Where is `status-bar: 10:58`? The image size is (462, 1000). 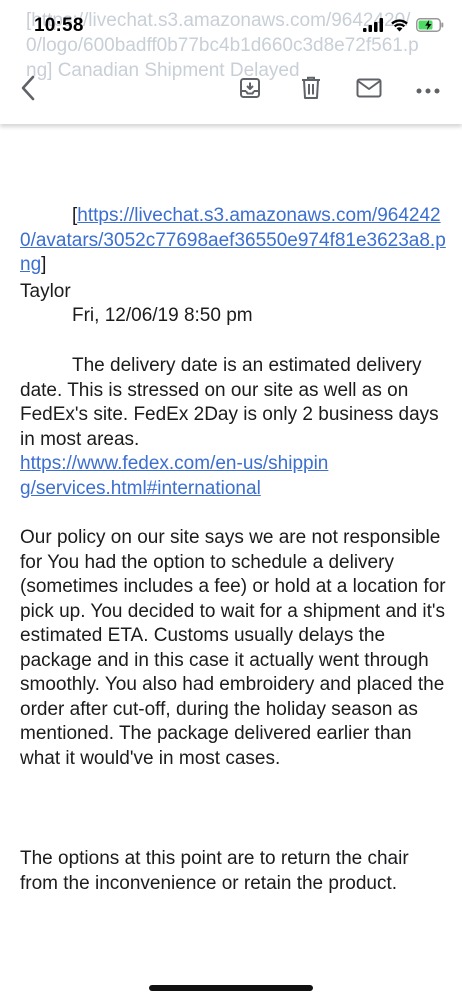
status-bar: 10:58 is located at coordinates (231, 28).